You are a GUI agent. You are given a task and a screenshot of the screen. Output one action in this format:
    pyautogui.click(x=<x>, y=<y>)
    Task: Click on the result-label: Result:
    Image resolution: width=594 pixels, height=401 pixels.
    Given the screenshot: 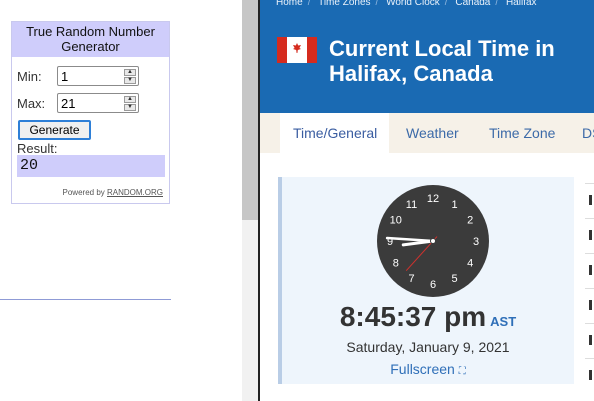 What is the action you would take?
    pyautogui.click(x=37, y=148)
    